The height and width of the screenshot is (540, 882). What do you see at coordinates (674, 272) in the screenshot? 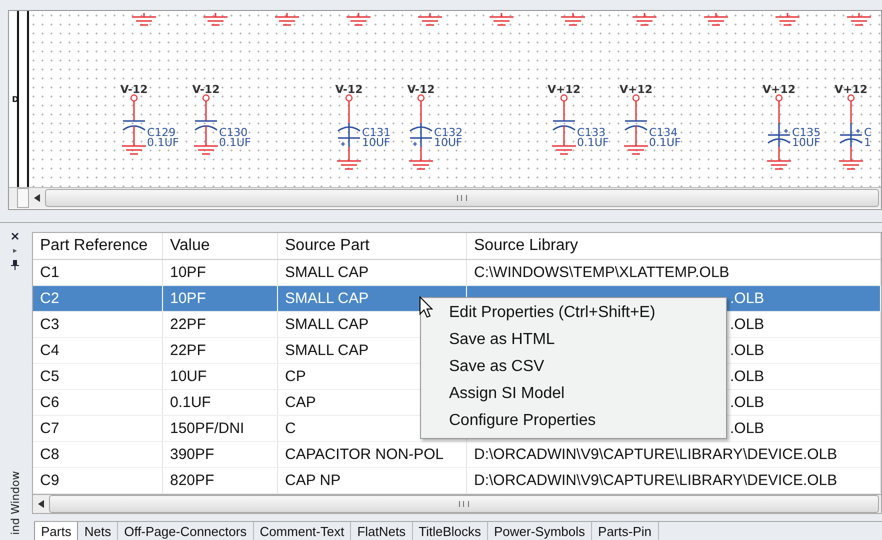
I see `table-cell: C:\WINDOWS\TEMP\XLATTEMP.OLB` at bounding box center [674, 272].